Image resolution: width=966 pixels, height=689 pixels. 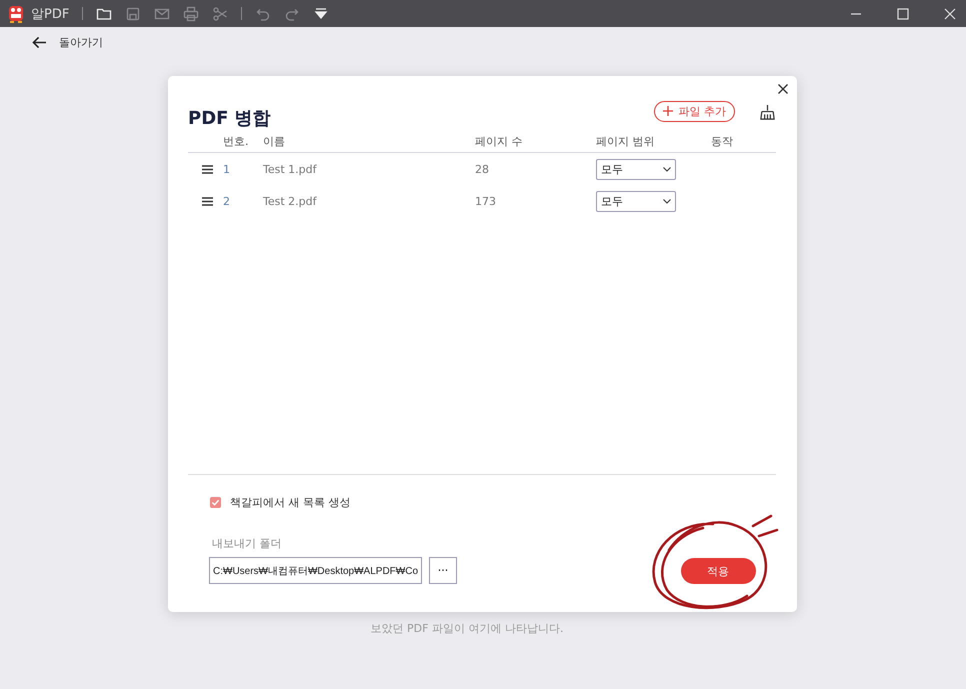 What do you see at coordinates (486, 201) in the screenshot?
I see `page-count: 173` at bounding box center [486, 201].